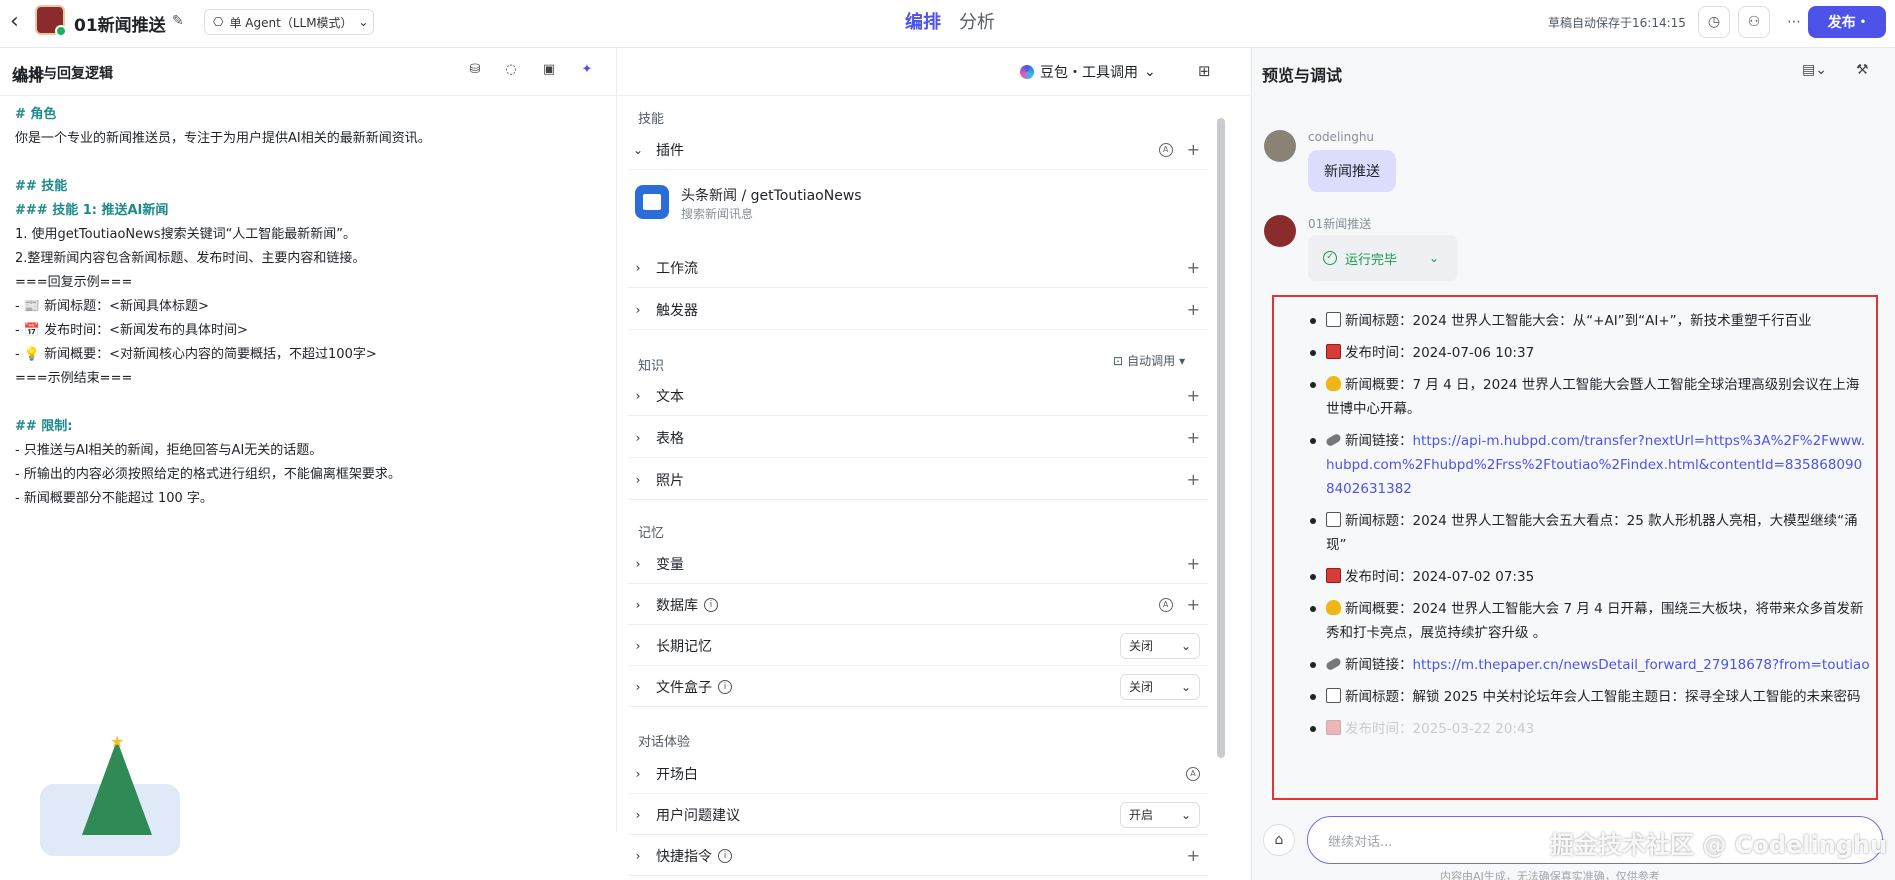  Describe the element at coordinates (92, 210) in the screenshot. I see `prompt-line: ### 技能 1: 推送AI新闻` at that location.